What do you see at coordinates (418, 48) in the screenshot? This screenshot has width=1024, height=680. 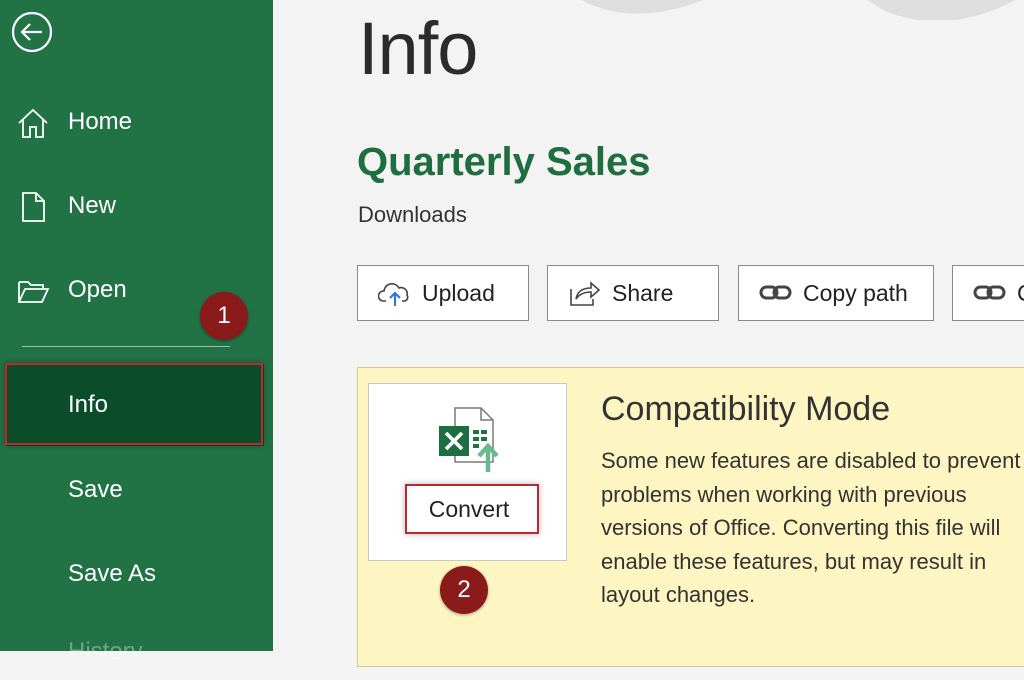 I see `page-title: Info` at bounding box center [418, 48].